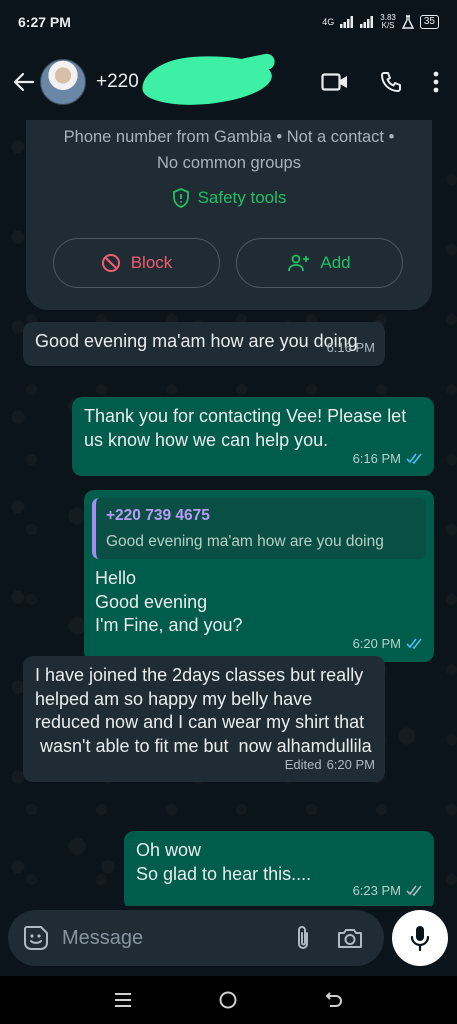 This screenshot has width=457, height=1024. I want to click on card-buttons: Block Add, so click(228, 263).